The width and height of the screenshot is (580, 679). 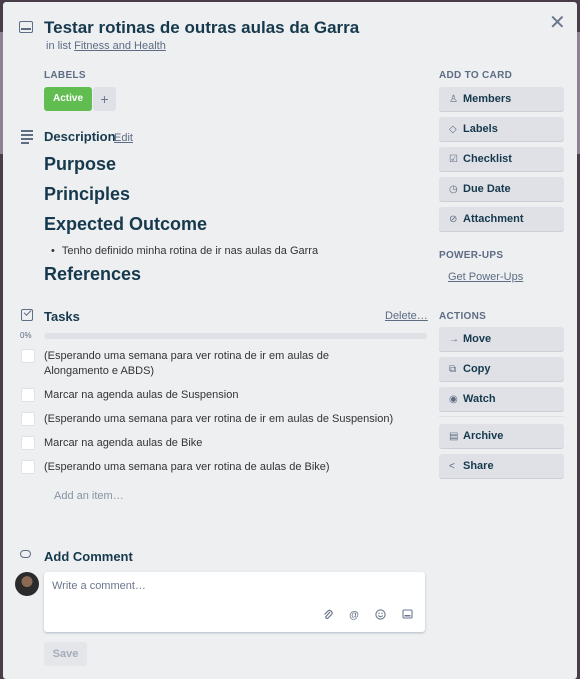 I want to click on checklist-icon: ☑, so click(x=453, y=159).